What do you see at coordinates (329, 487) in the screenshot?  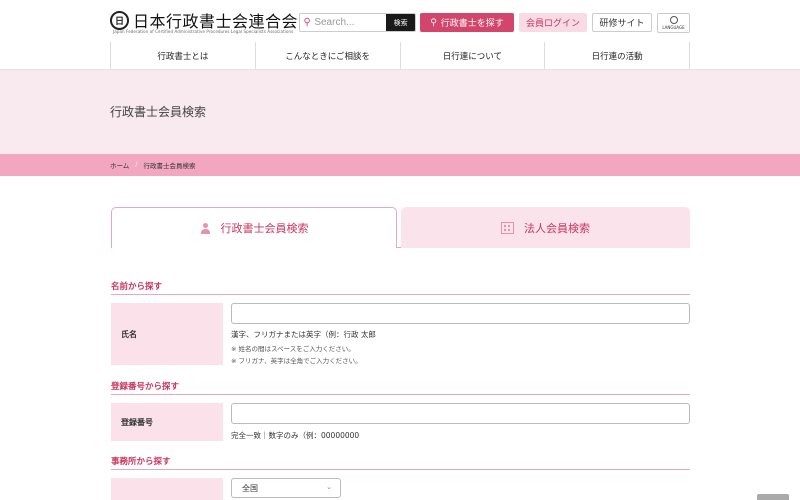 I see `chevron-down-icon: ⌄` at bounding box center [329, 487].